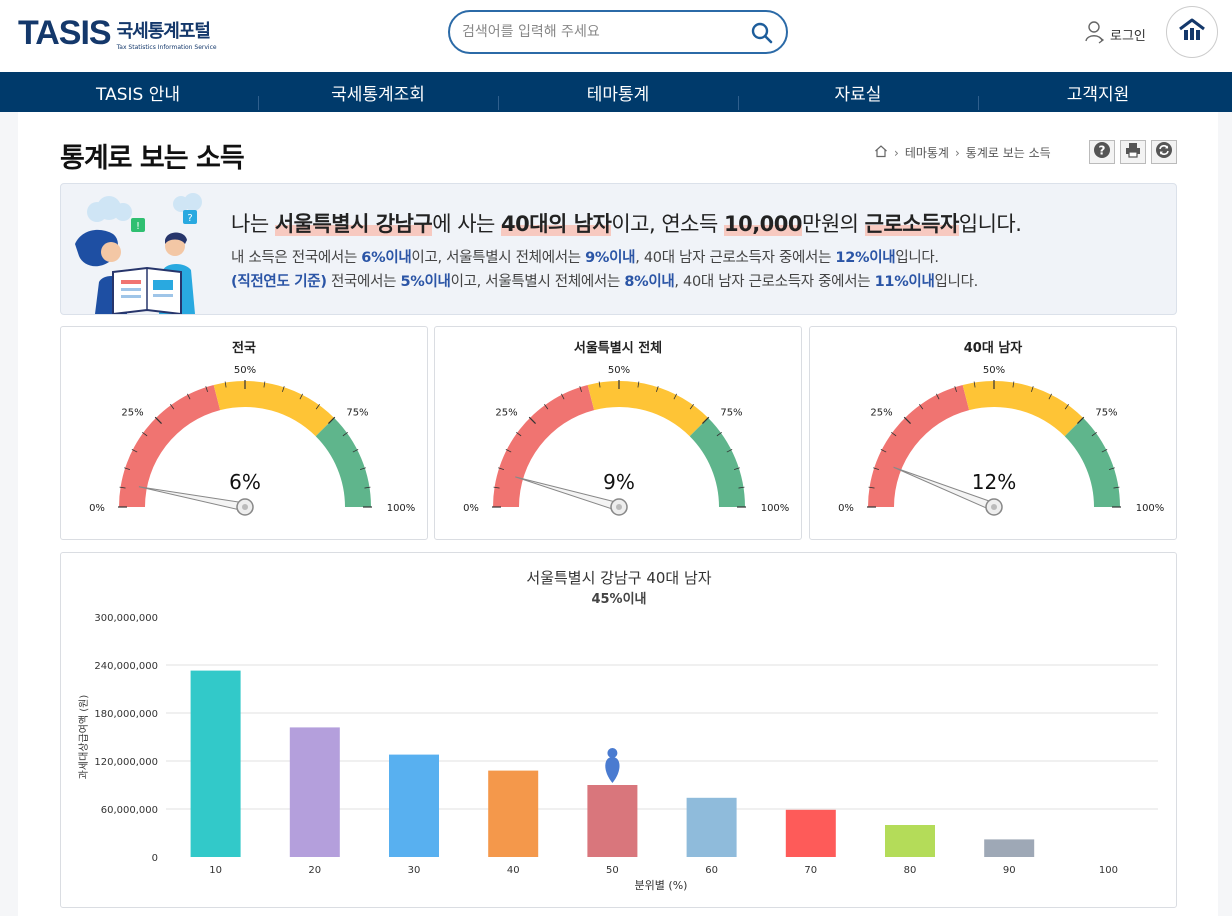 The image size is (1232, 916). Describe the element at coordinates (467, 224) in the screenshot. I see `summary-text: 에 사는` at that location.